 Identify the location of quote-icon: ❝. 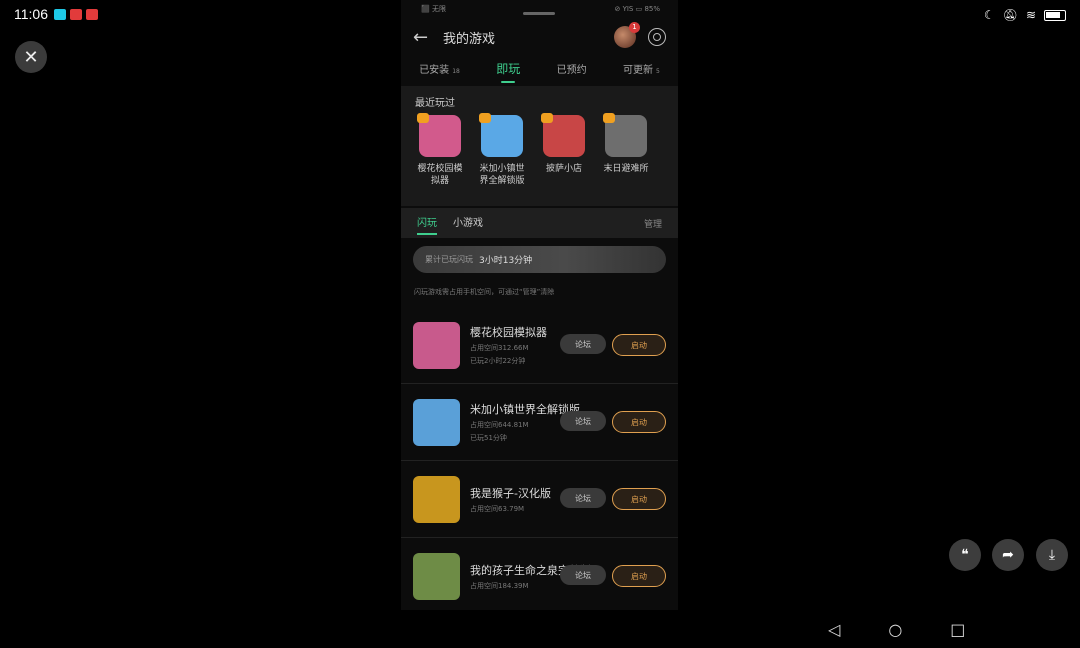
(965, 555).